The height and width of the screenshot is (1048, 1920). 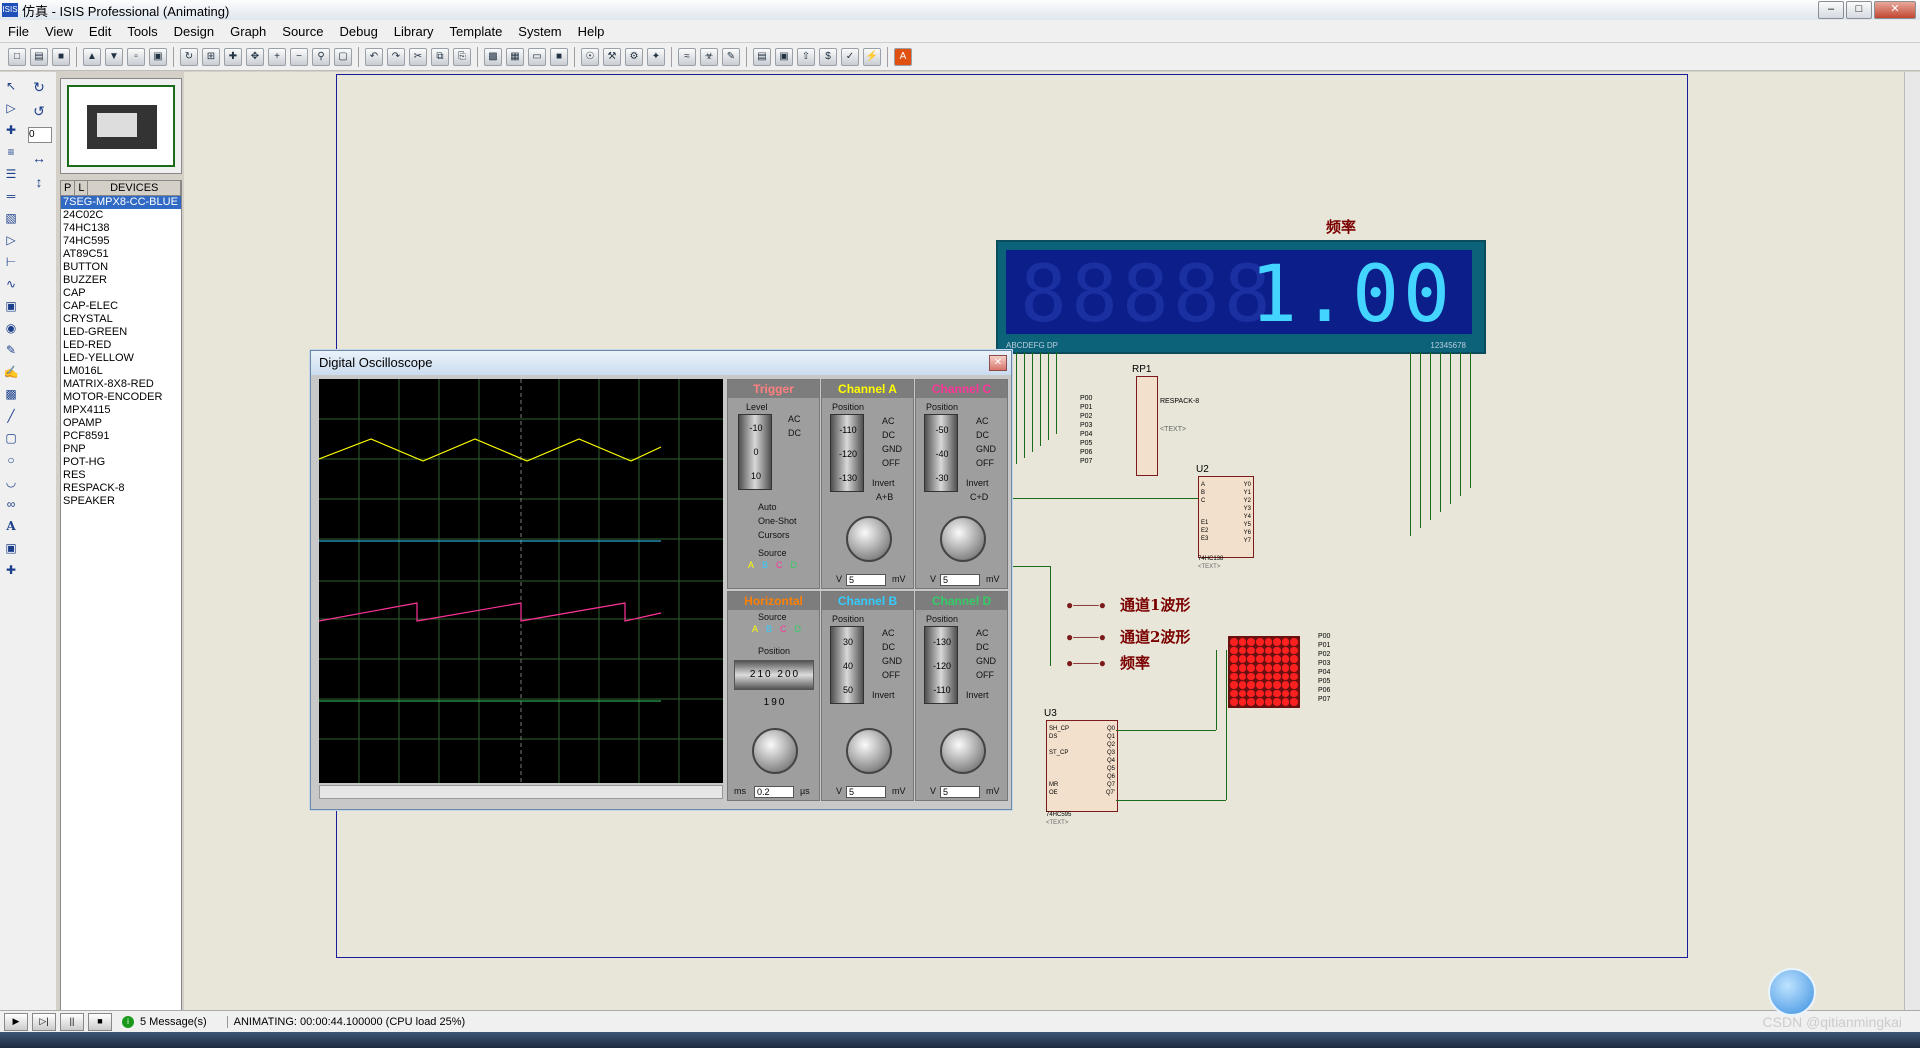 I want to click on rotate-clockwise-icon: ↻, so click(x=39, y=87).